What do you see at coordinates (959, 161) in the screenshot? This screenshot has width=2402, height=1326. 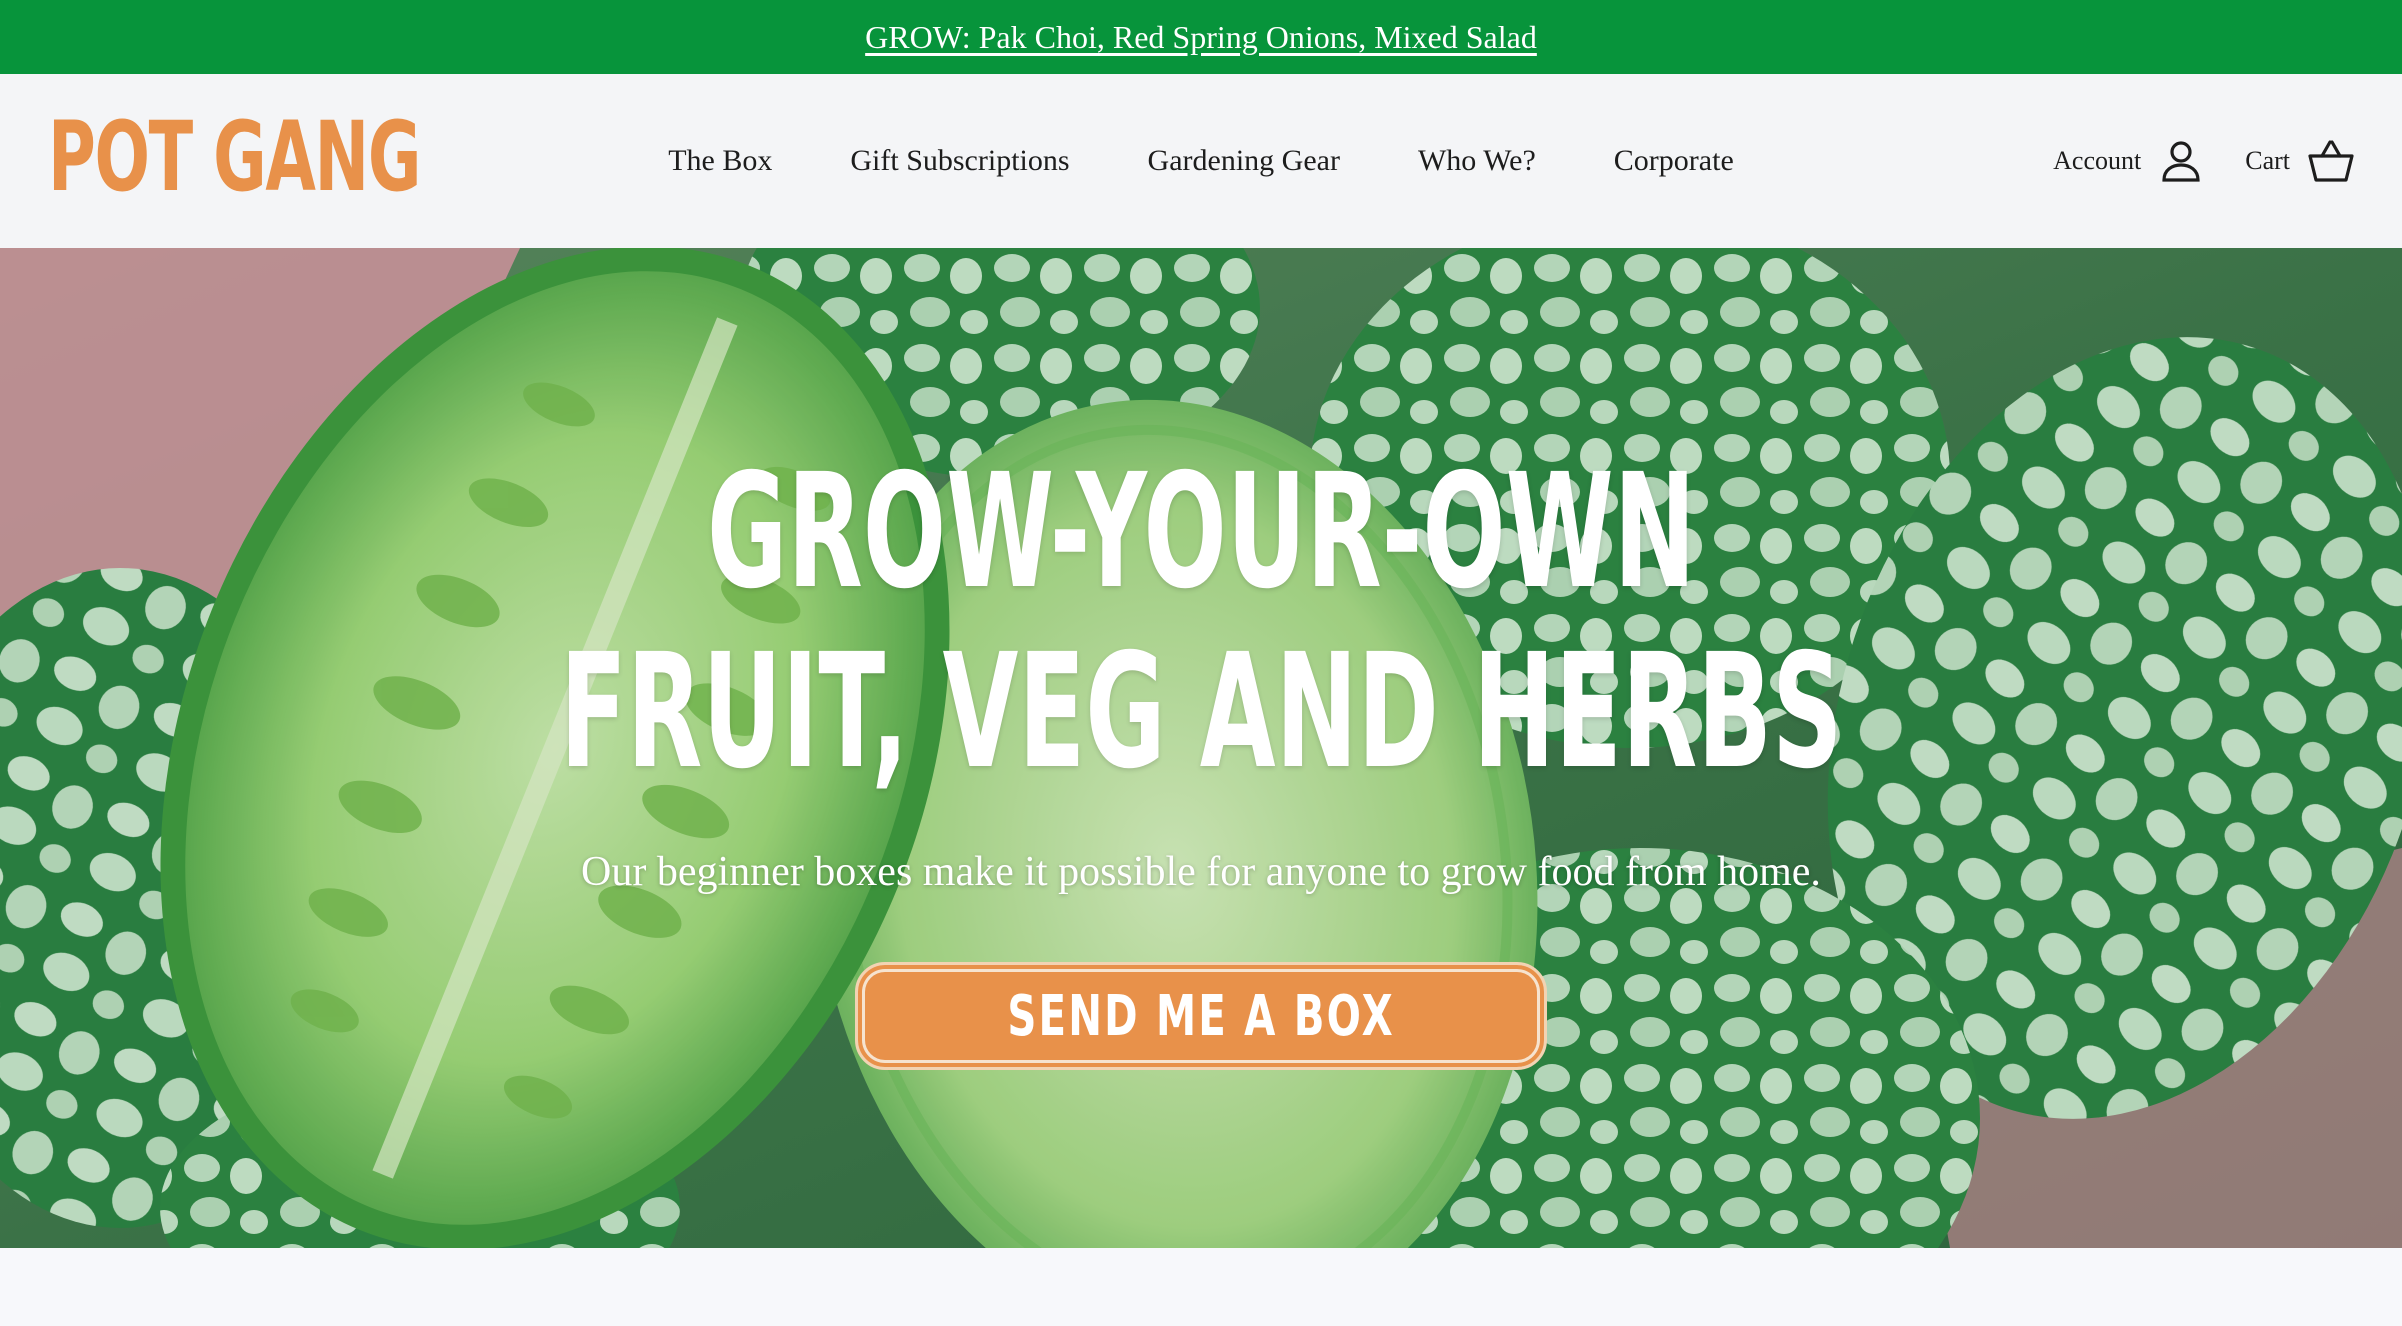 I see `nav-item-gift-subscriptions: Gift Subscriptions` at bounding box center [959, 161].